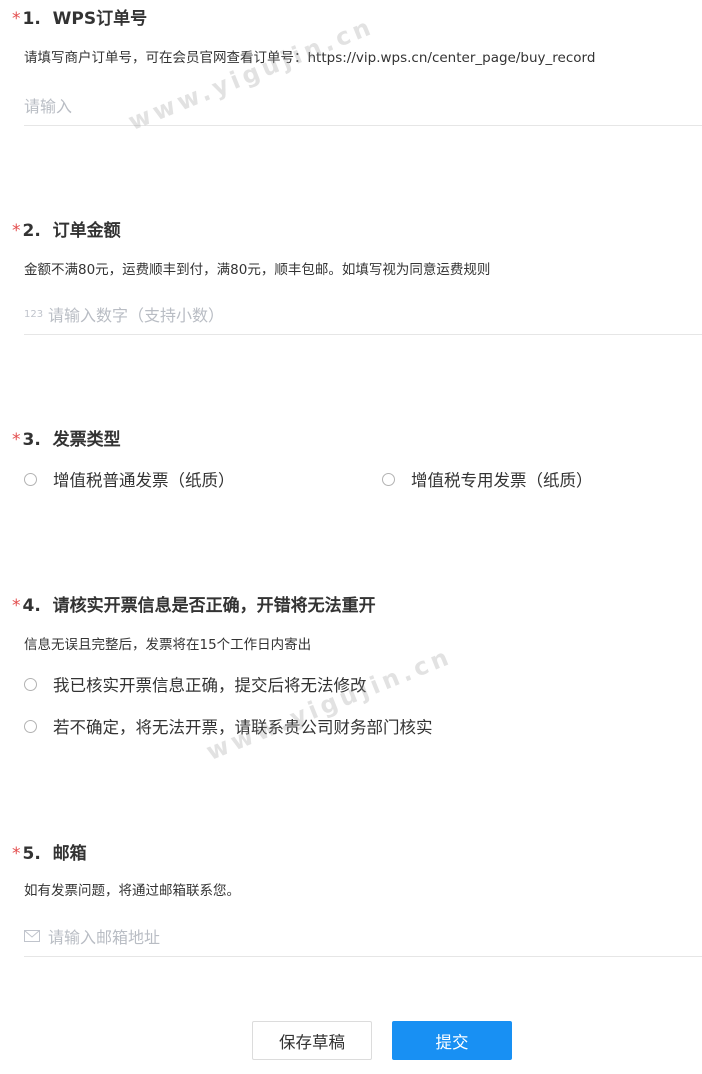  What do you see at coordinates (86, 231) in the screenshot?
I see `question-title-text: 订单金额` at bounding box center [86, 231].